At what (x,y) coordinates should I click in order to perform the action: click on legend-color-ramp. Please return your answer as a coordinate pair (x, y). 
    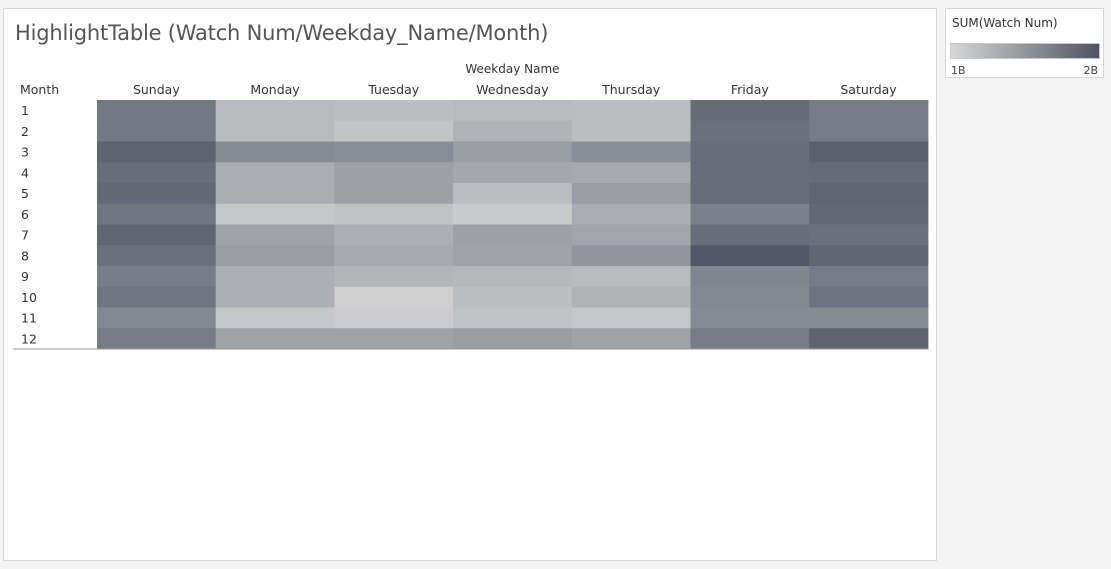
    Looking at the image, I should click on (1025, 51).